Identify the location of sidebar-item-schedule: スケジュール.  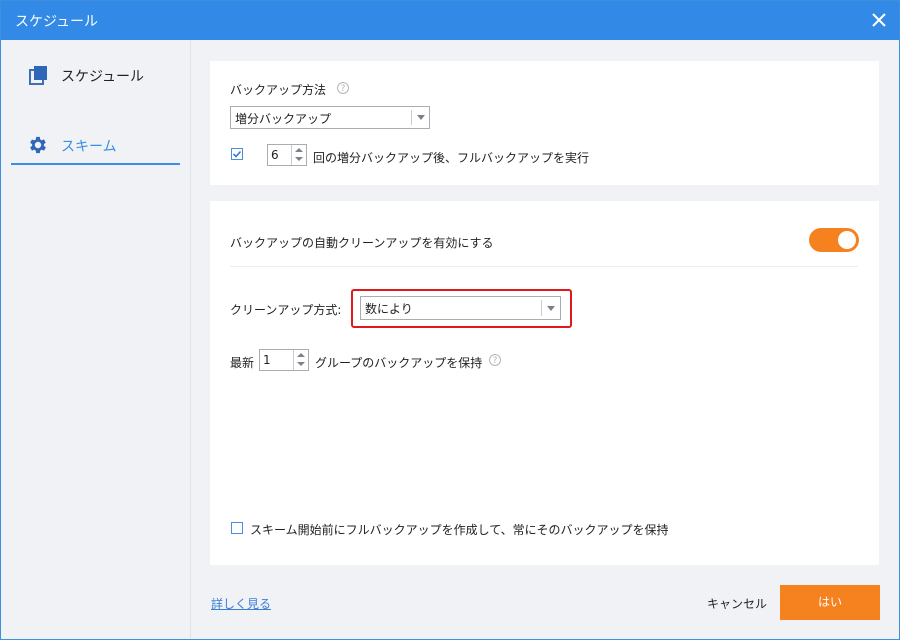
(95, 75).